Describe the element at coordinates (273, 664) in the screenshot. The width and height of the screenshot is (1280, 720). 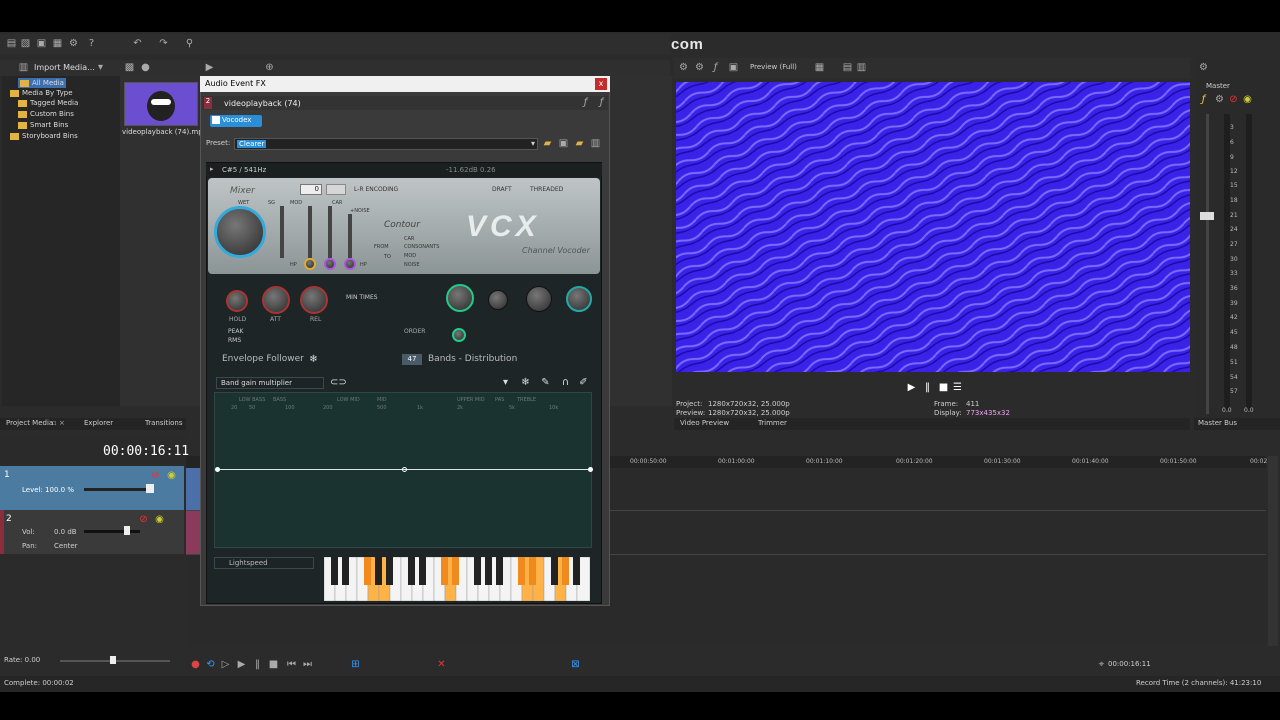
I see `stop-icon: ■` at that location.